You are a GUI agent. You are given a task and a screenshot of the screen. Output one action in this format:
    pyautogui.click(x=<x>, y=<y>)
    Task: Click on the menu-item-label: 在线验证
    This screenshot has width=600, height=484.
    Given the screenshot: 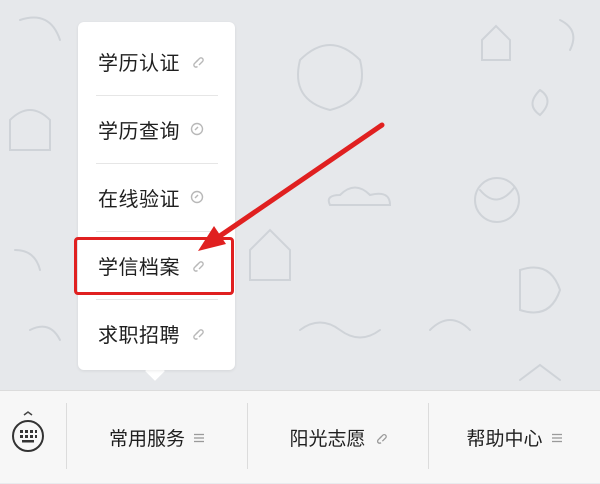 What is the action you would take?
    pyautogui.click(x=139, y=198)
    